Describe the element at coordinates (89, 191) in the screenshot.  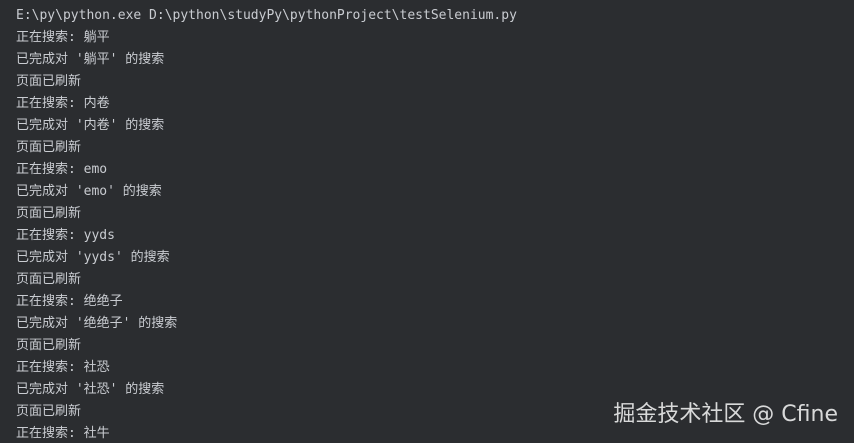
I see `console-line: 已完成对 'emo' 的搜索` at that location.